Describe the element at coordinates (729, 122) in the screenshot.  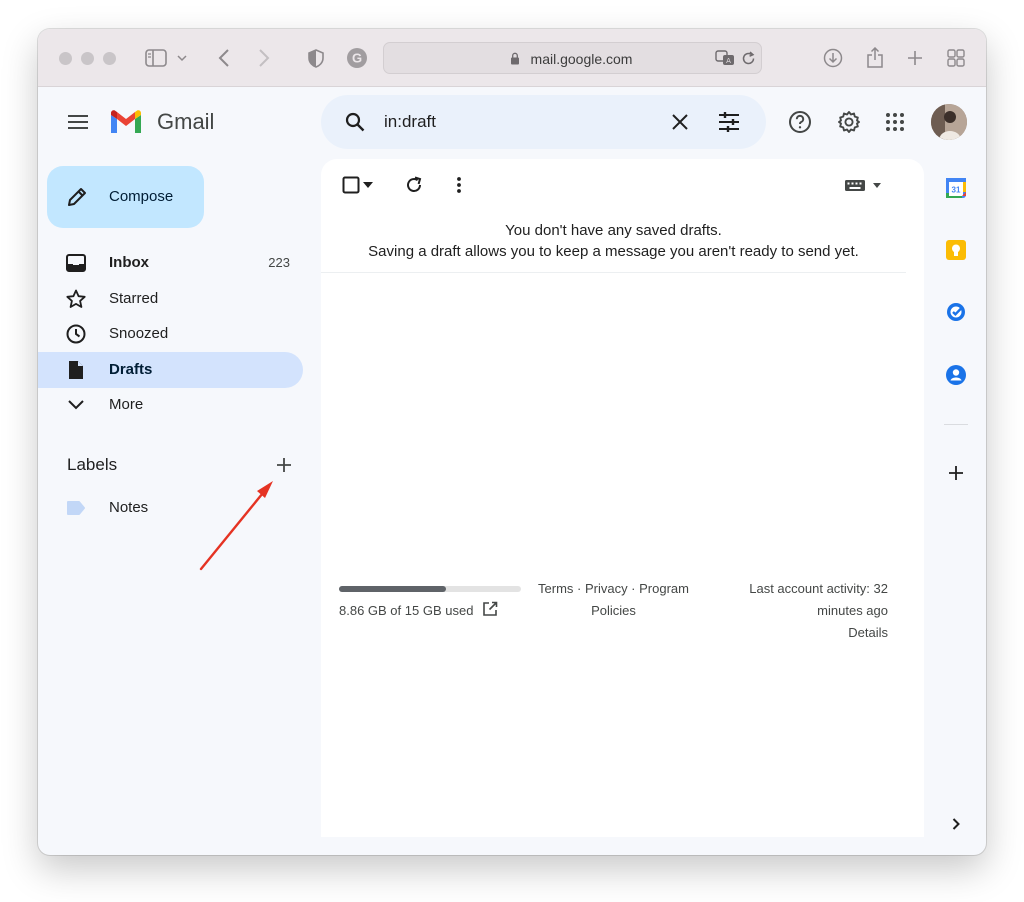
I see `search-options-icon` at that location.